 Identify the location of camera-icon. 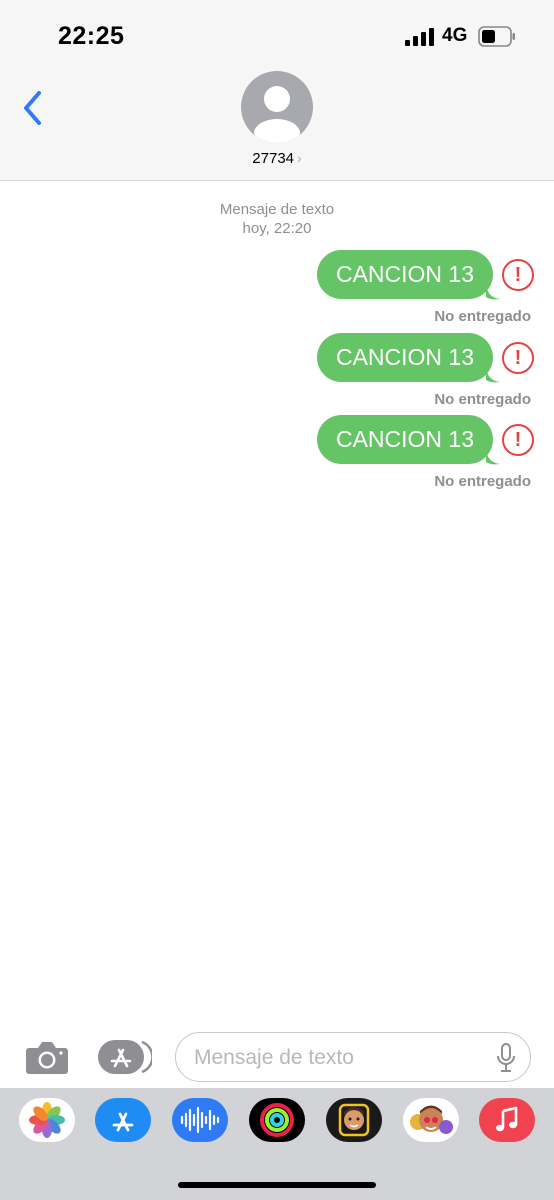
(47, 1057).